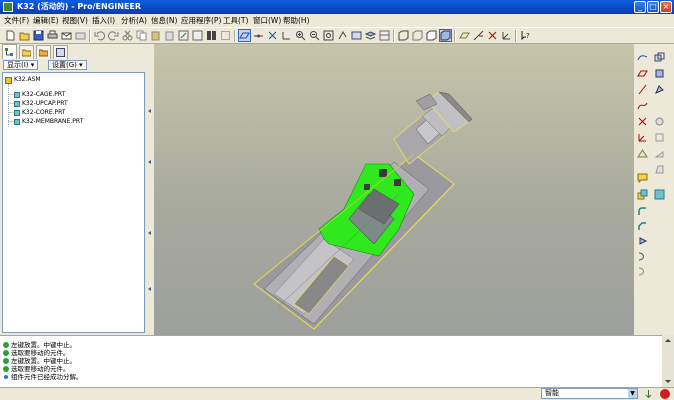  What do you see at coordinates (314, 35) in the screenshot?
I see `zoom-out-icon` at bounding box center [314, 35].